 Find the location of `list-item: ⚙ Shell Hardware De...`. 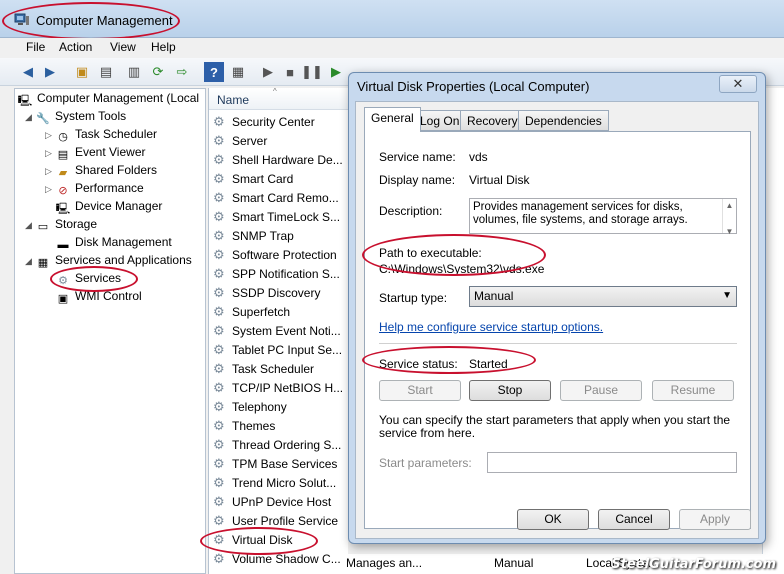

list-item: ⚙ Shell Hardware De... is located at coordinates (278, 161).